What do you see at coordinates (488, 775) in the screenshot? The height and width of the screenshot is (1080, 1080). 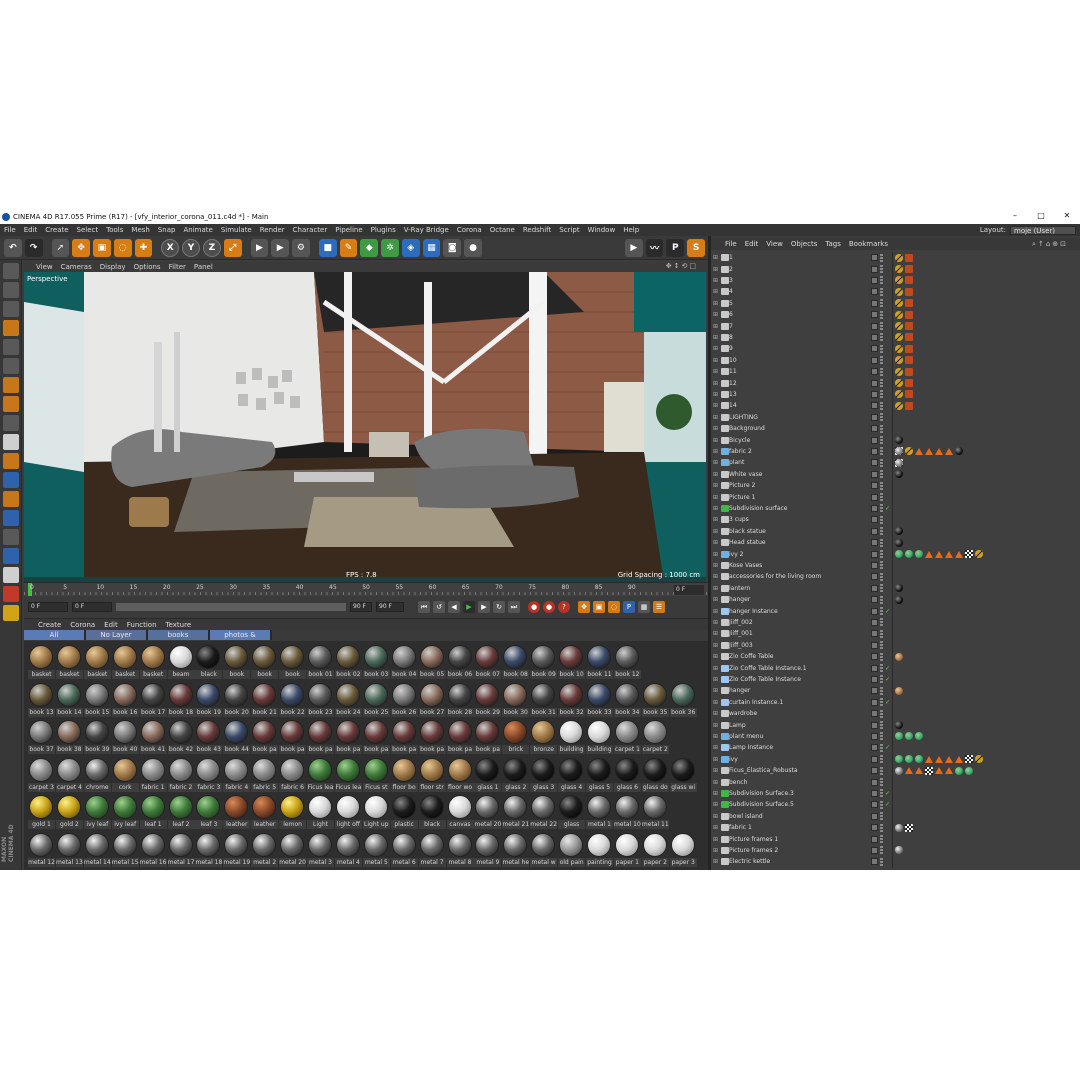 I see `material-swatch: glass 1` at bounding box center [488, 775].